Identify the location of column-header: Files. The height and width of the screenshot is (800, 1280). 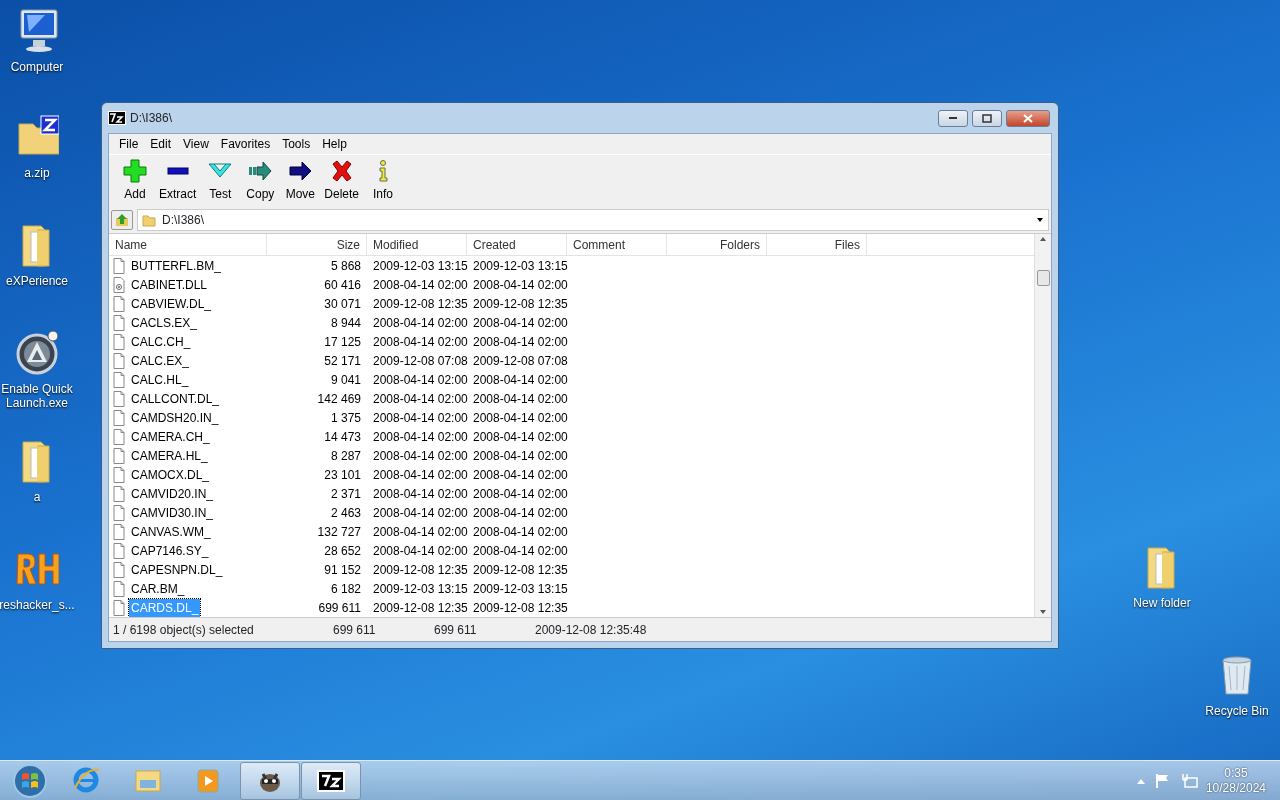
(817, 244).